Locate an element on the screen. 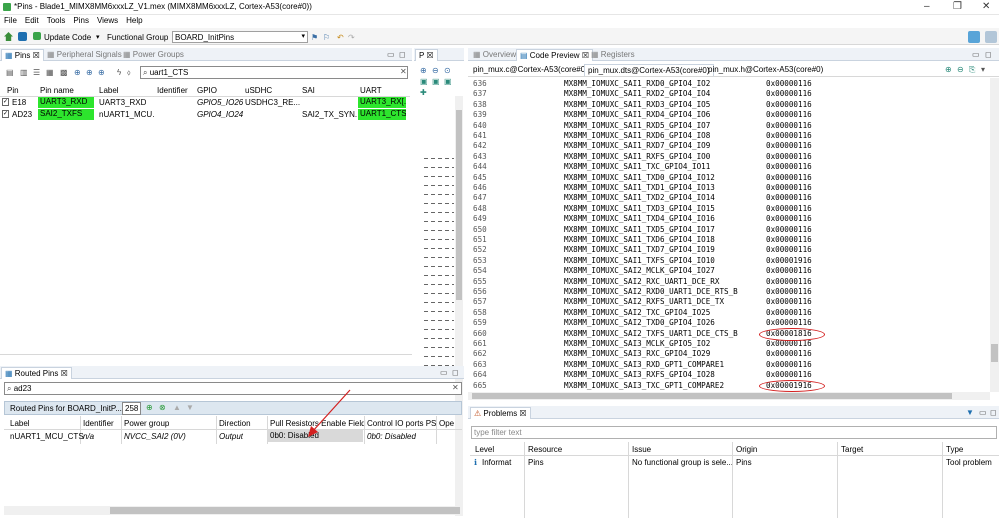  col-gpio: GPIO is located at coordinates (207, 90).